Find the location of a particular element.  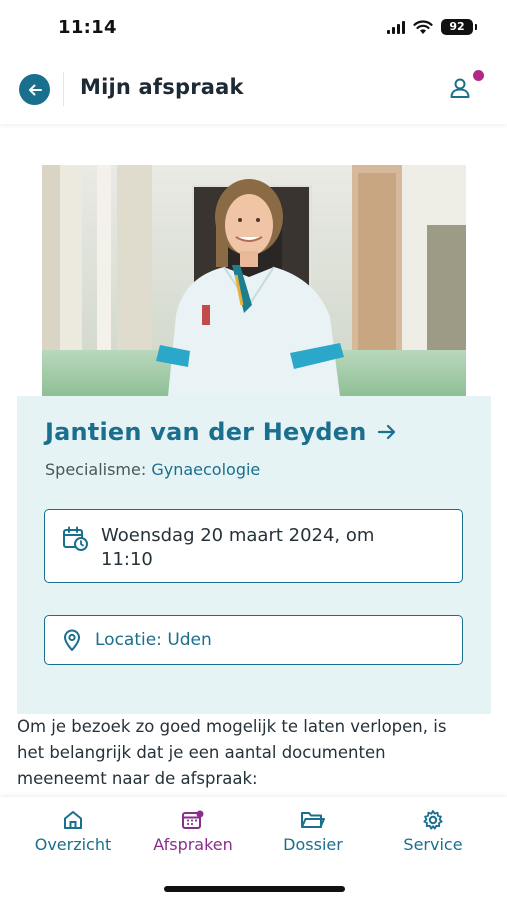

arrow-right-icon is located at coordinates (386, 432).